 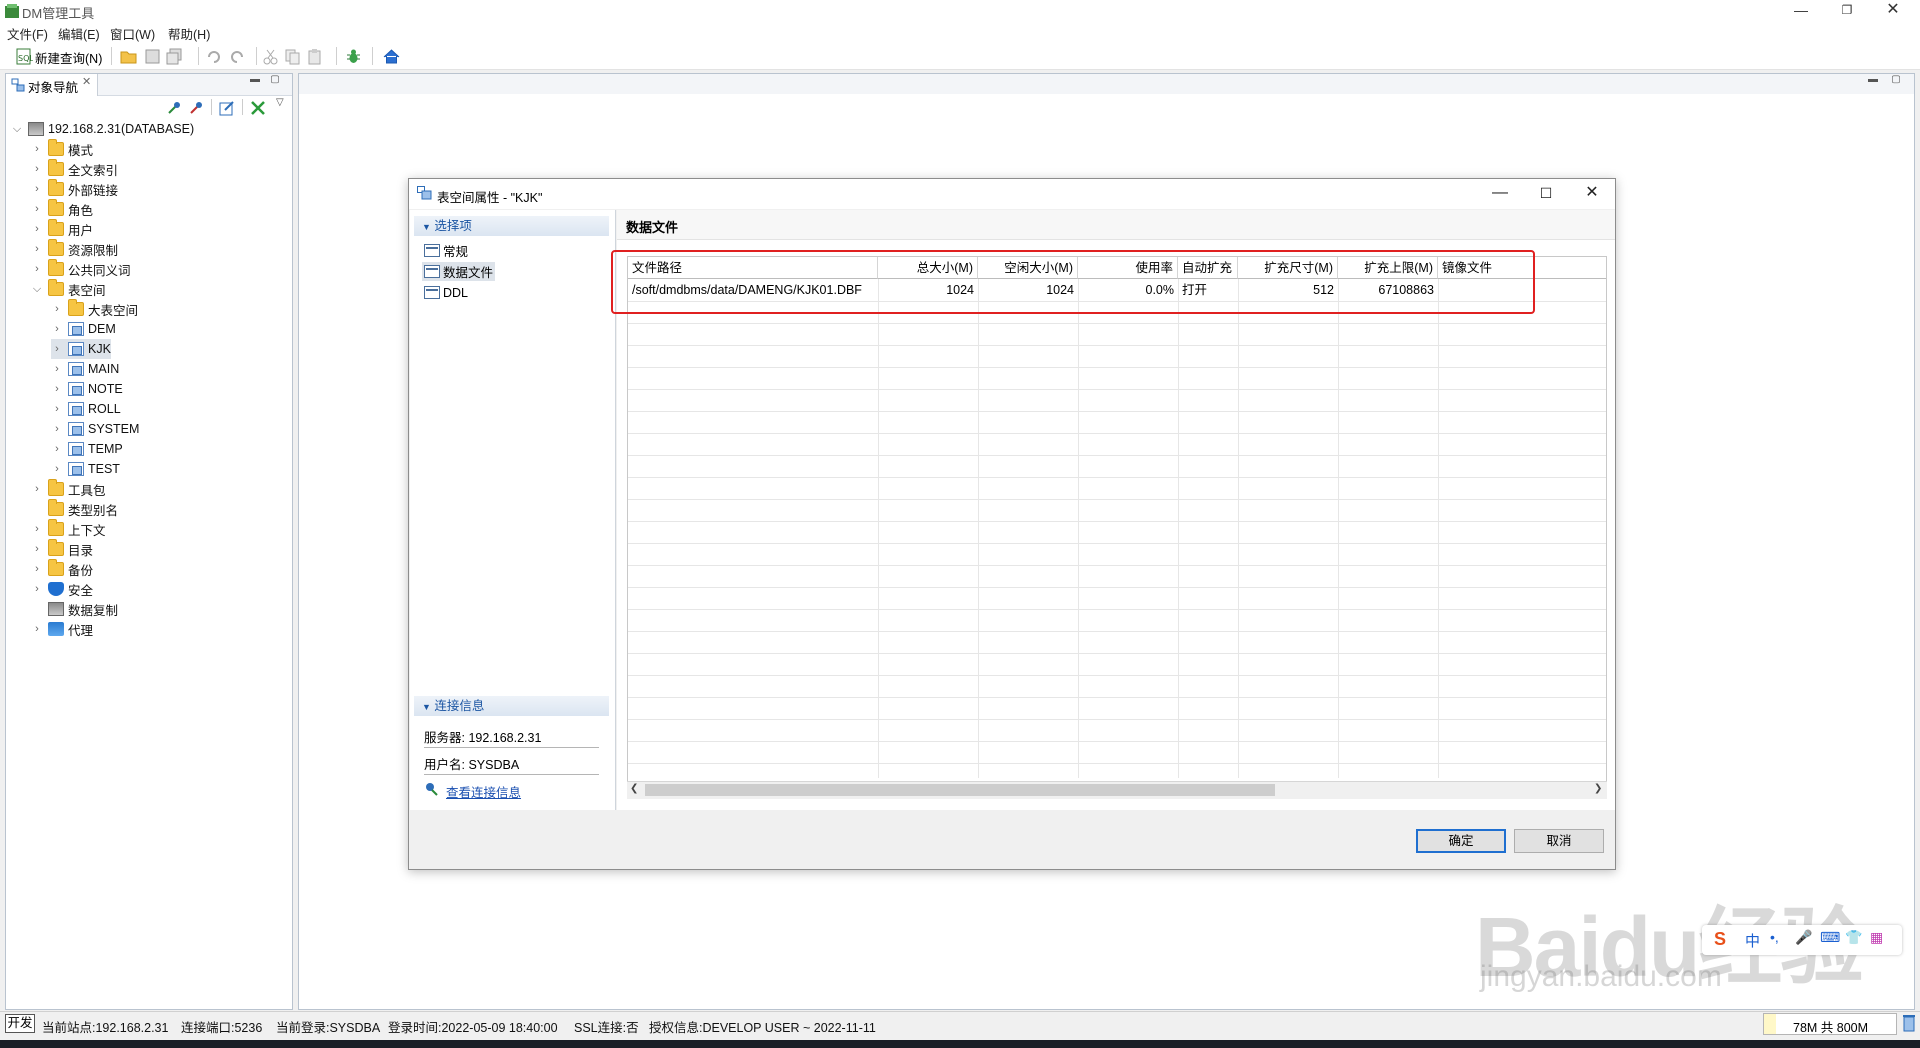 I want to click on tree-item: ⌵ 表空间, so click(x=68, y=289).